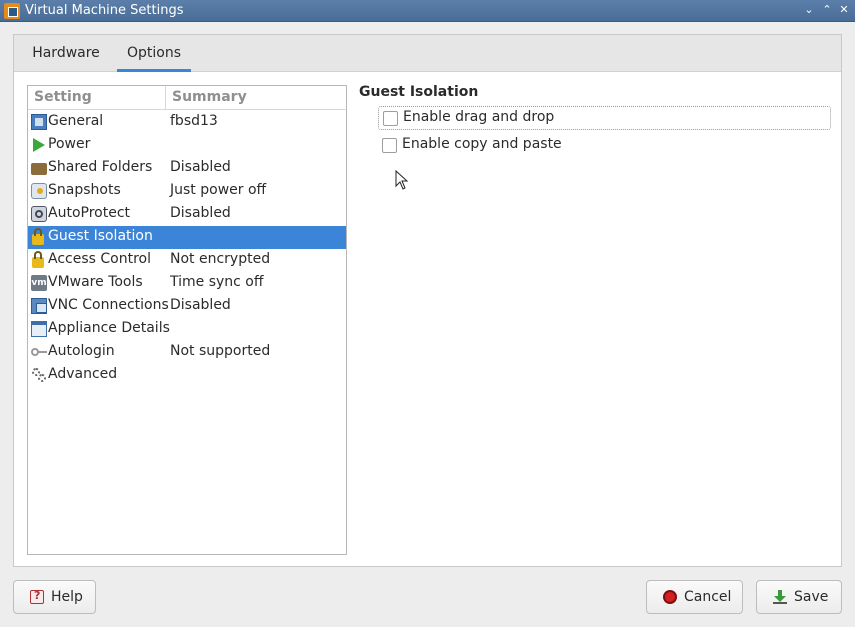 This screenshot has width=855, height=627. What do you see at coordinates (12, 11) in the screenshot?
I see `vmware-app-icon` at bounding box center [12, 11].